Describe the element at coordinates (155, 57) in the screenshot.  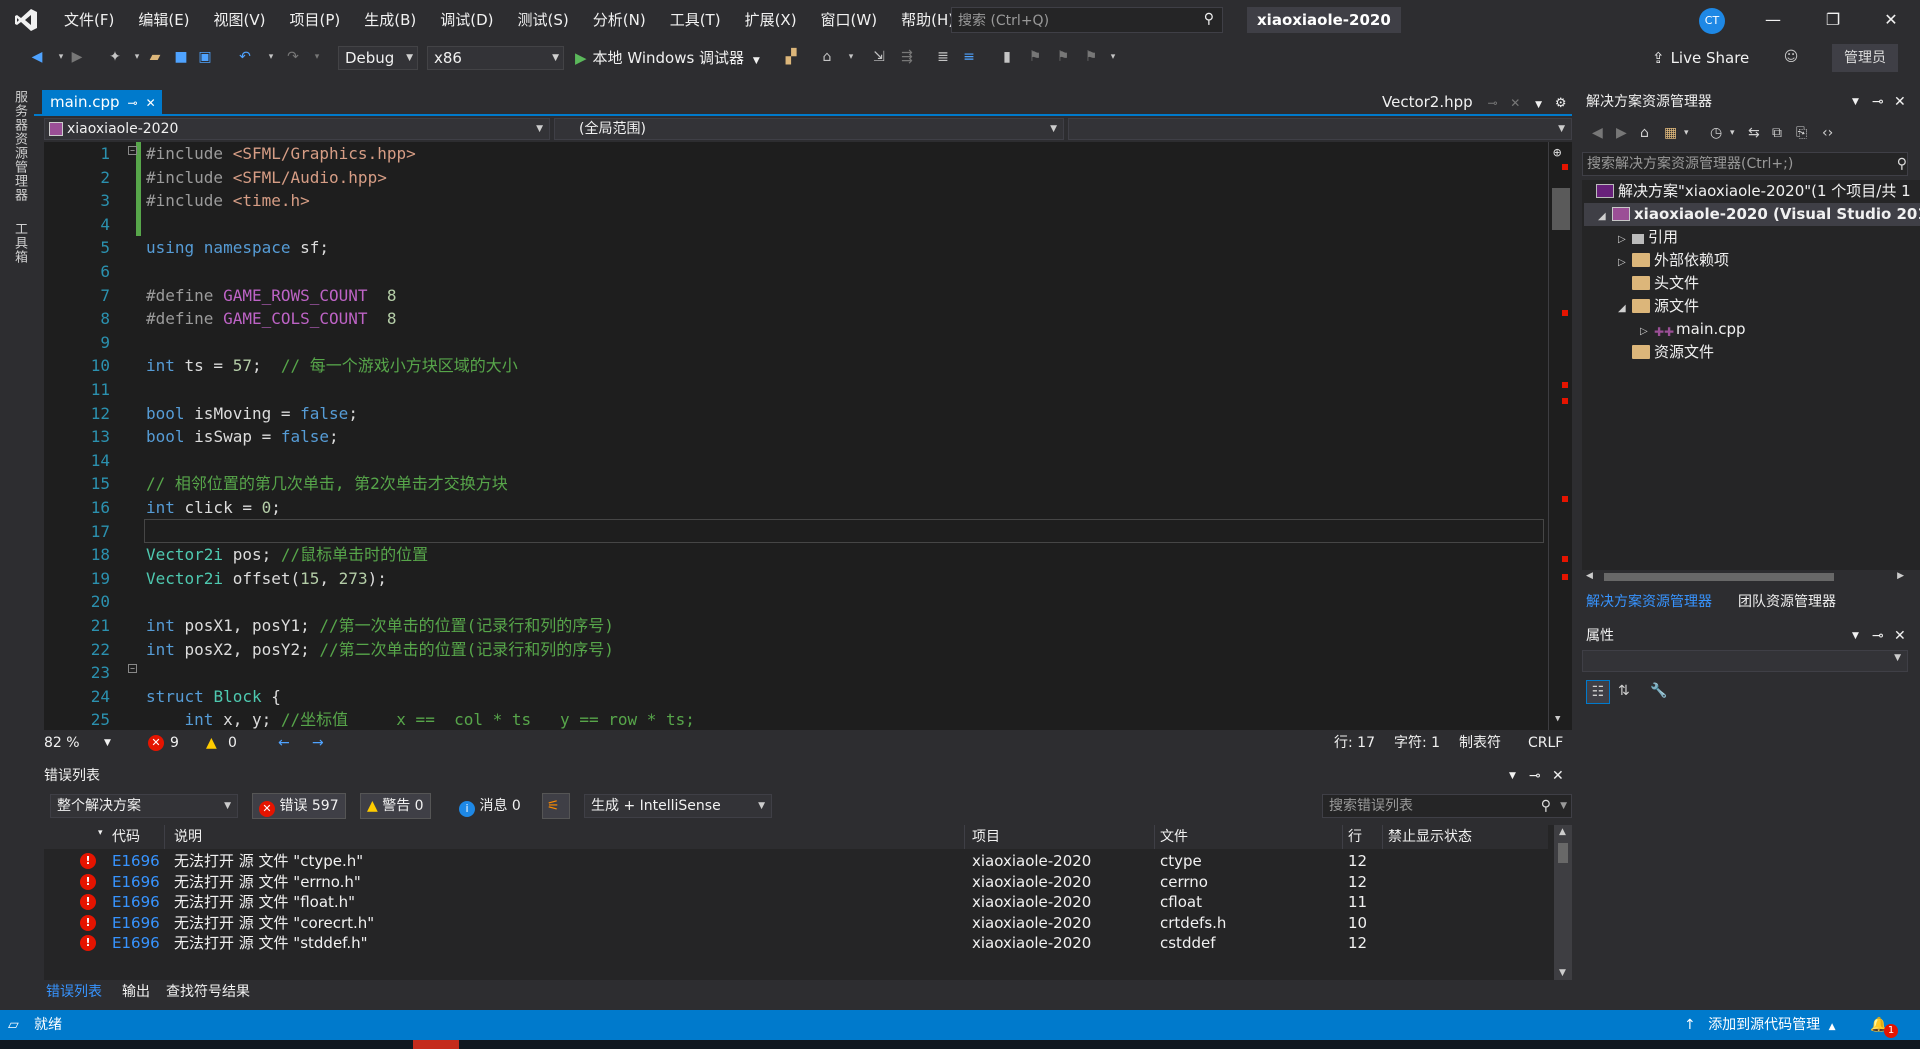
I see `open-file-icon: ▰` at that location.